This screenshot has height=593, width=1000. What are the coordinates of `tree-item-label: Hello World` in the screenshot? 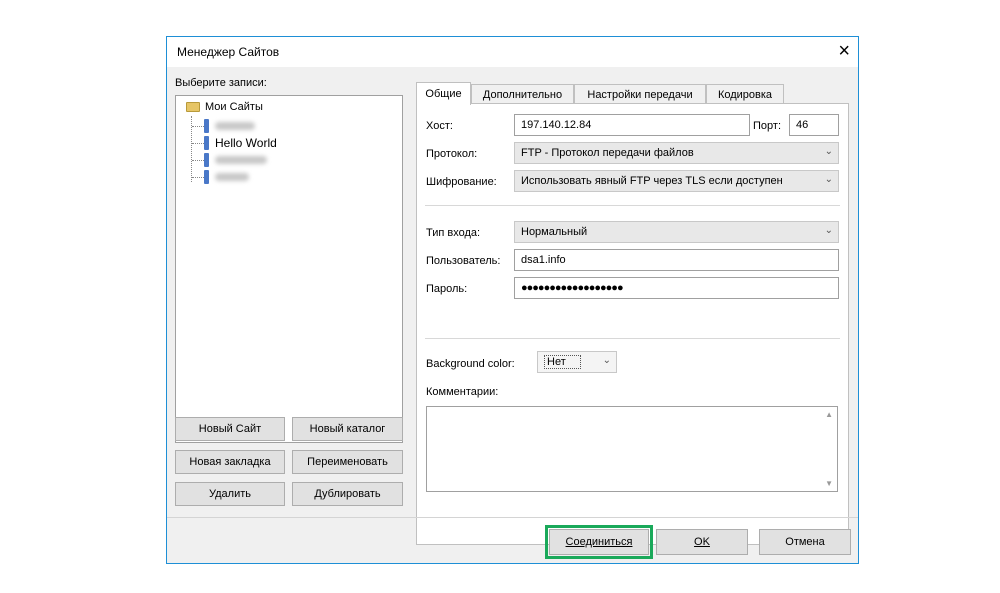 It's located at (246, 143).